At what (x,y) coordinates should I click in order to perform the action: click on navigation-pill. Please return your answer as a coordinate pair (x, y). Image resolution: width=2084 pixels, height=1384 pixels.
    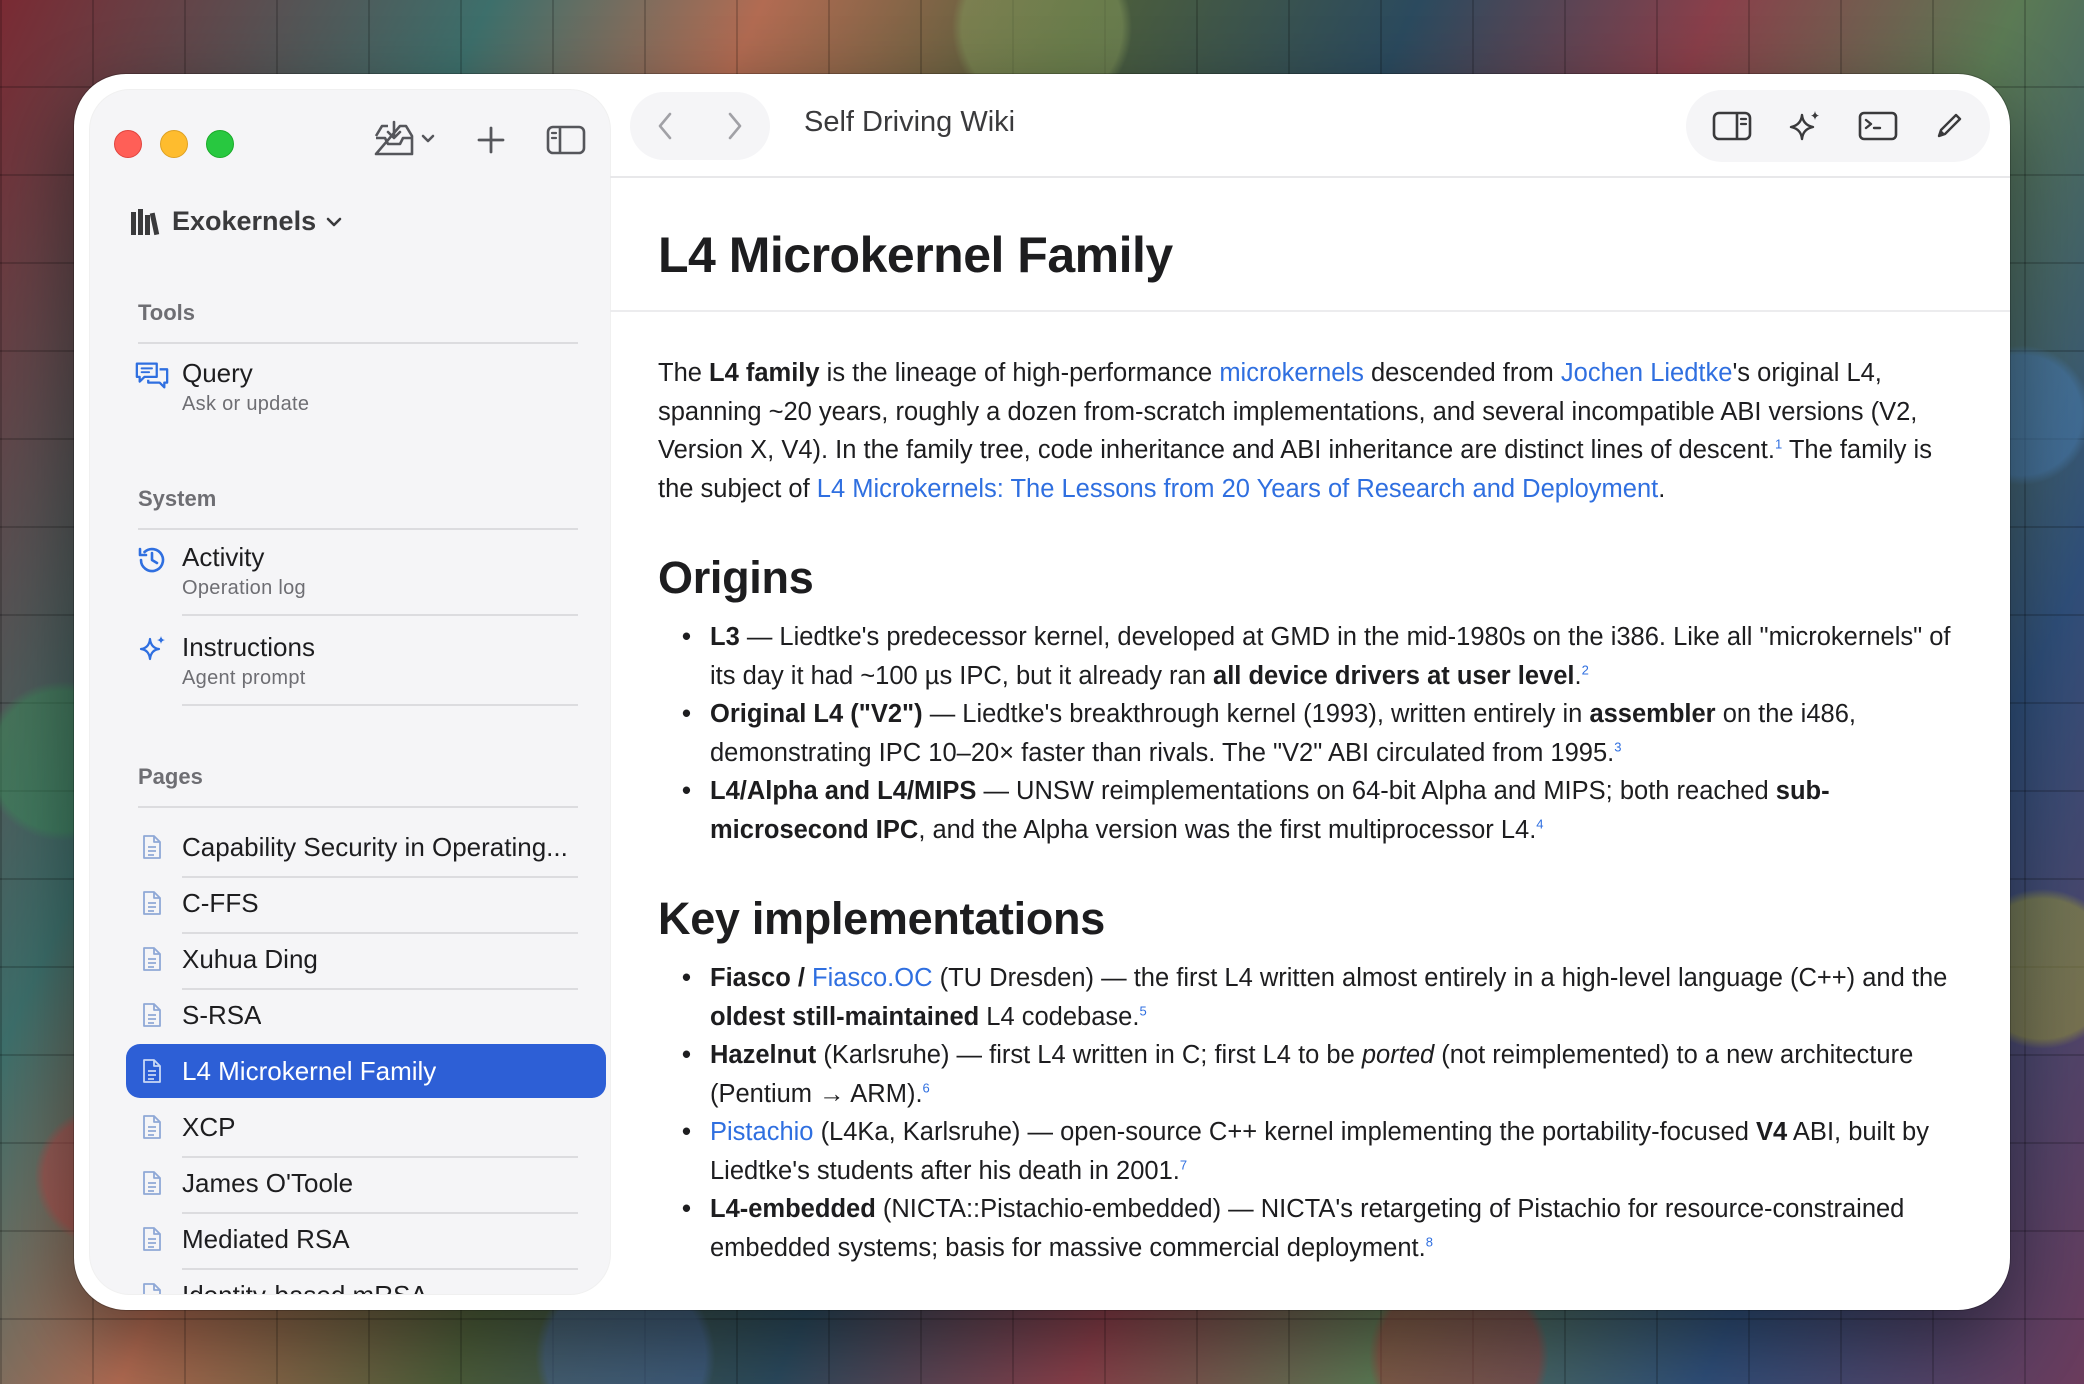
    Looking at the image, I should click on (700, 126).